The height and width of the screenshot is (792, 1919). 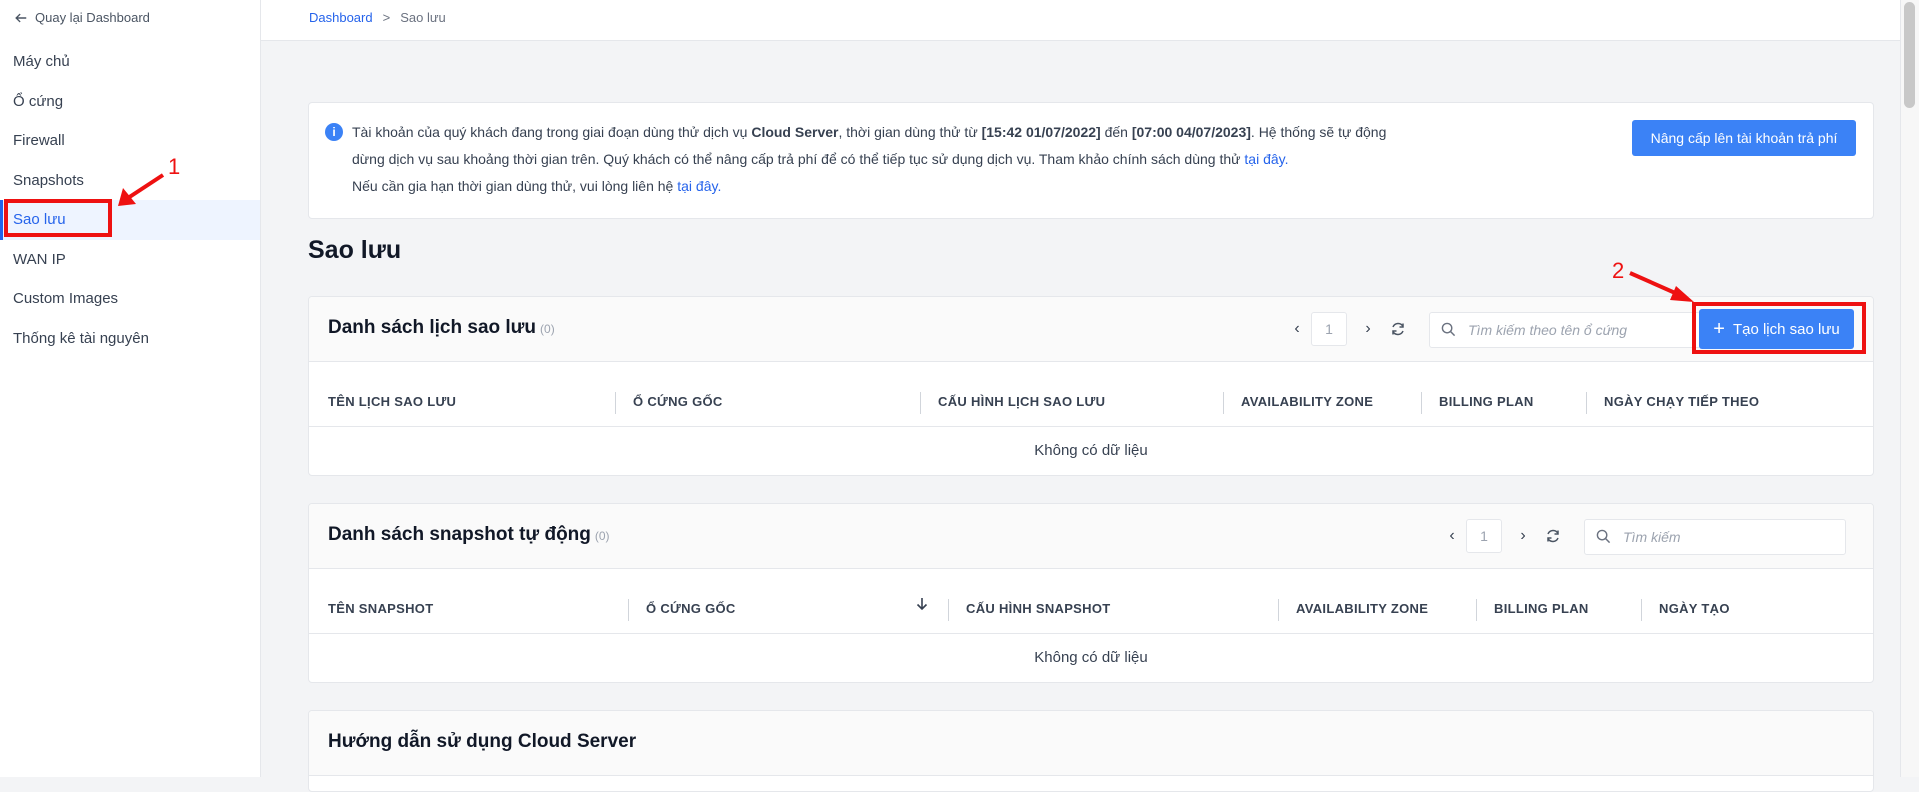 What do you see at coordinates (1091, 536) in the screenshot?
I see `auto-snapshot-header: Danh sách snapshot tự động (0) ‹ 1 ›` at bounding box center [1091, 536].